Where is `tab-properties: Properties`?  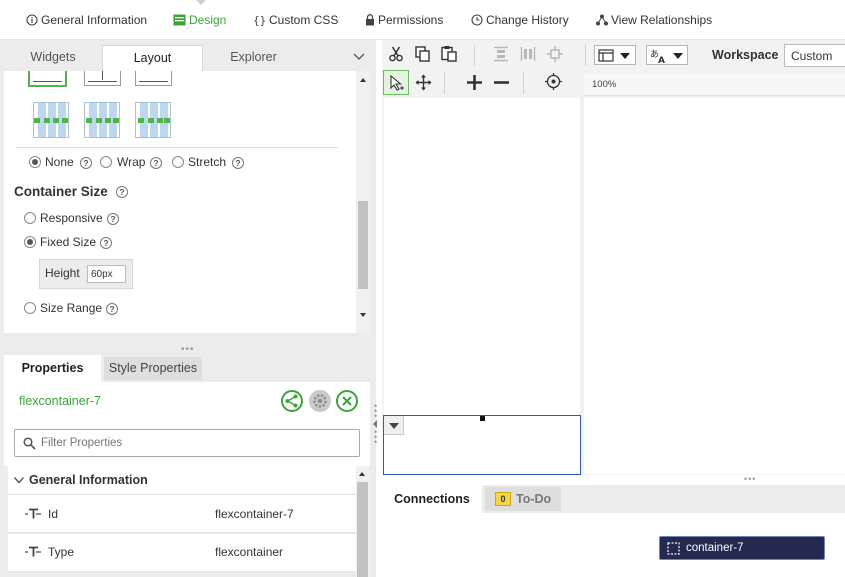
tab-properties: Properties is located at coordinates (52, 368).